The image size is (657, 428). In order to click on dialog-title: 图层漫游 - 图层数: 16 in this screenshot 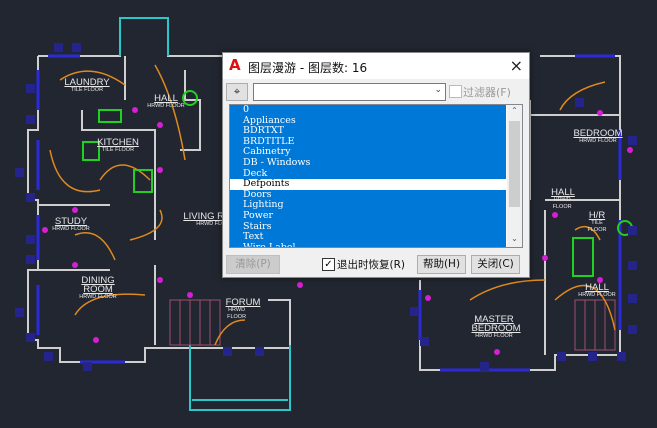, I will do `click(308, 68)`.